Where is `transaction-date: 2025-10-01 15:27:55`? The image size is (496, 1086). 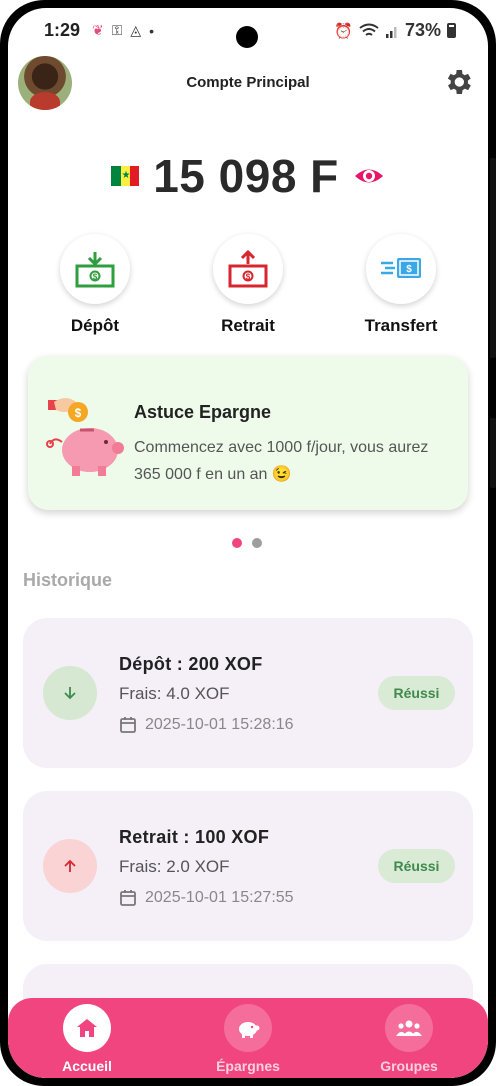 transaction-date: 2025-10-01 15:27:55 is located at coordinates (219, 897).